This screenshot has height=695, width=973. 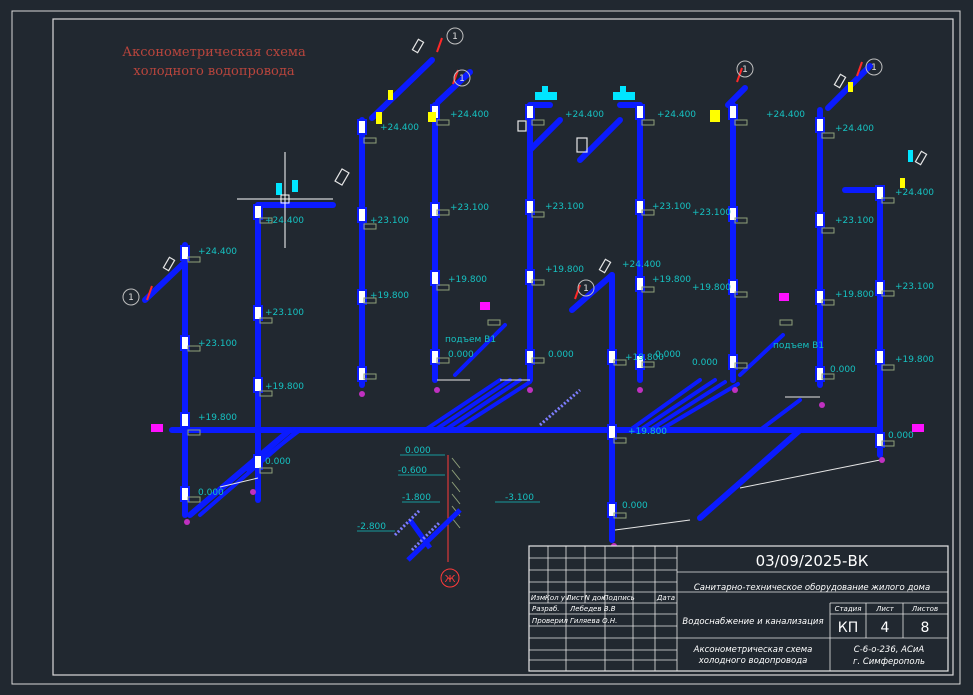 What do you see at coordinates (885, 628) in the screenshot?
I see `stamp-sheet: 4` at bounding box center [885, 628].